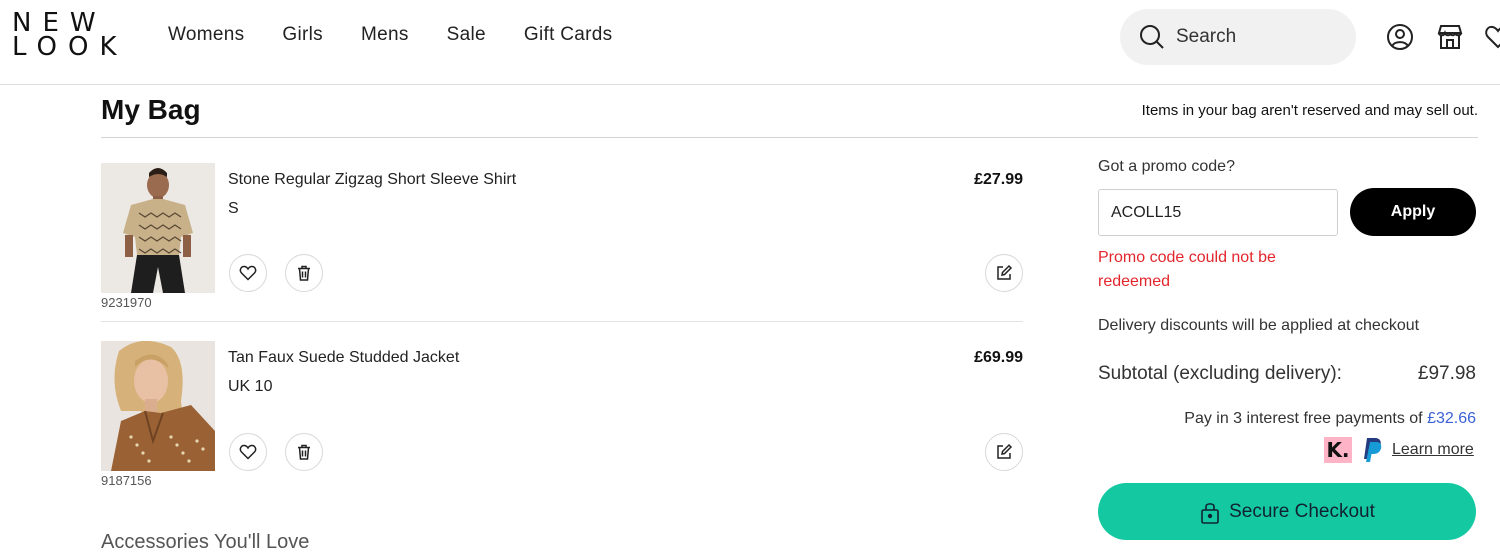  Describe the element at coordinates (1218, 212) in the screenshot. I see `promo-code-input` at that location.